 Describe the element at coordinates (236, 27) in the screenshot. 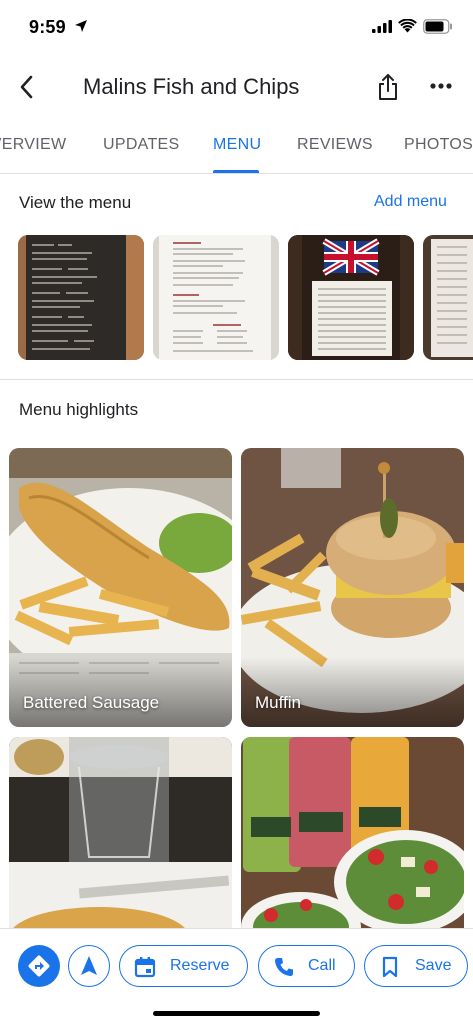

I see `status-bar: 9:59` at that location.